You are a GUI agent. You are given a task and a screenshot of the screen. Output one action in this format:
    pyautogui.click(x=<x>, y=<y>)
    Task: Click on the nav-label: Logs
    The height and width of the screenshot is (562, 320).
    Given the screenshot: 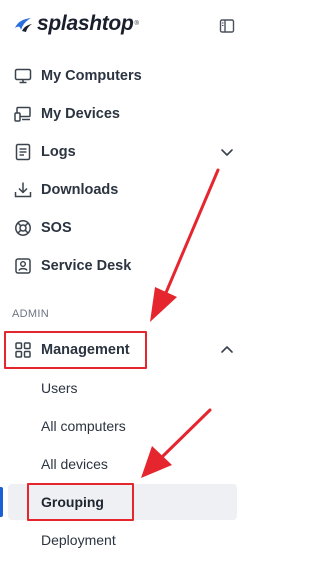 What is the action you would take?
    pyautogui.click(x=58, y=152)
    